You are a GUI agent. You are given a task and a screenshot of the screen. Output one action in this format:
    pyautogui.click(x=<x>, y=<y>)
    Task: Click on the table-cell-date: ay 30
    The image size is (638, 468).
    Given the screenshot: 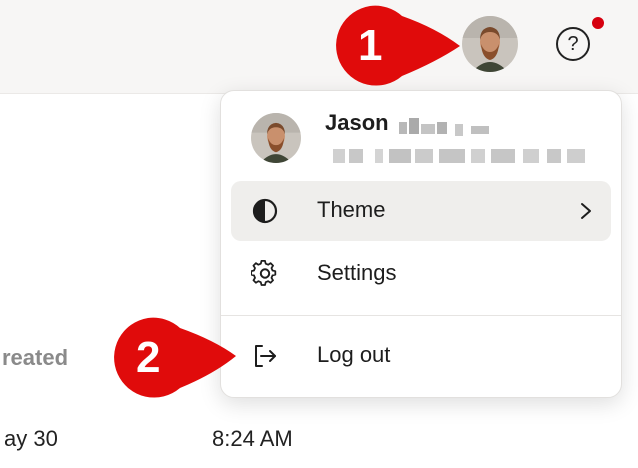 What is the action you would take?
    pyautogui.click(x=31, y=438)
    